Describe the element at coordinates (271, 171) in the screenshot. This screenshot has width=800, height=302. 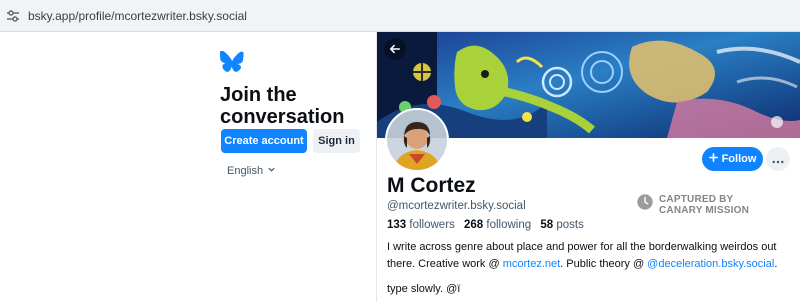
I see `chevron-down-icon` at that location.